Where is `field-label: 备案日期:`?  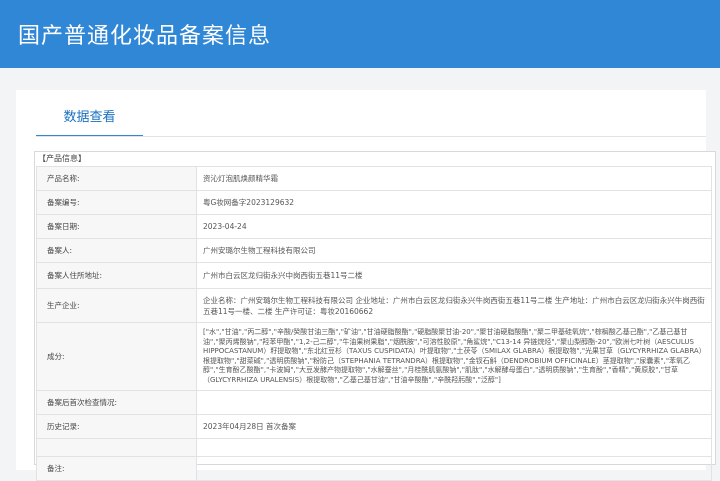
field-label: 备案日期: is located at coordinates (116, 226).